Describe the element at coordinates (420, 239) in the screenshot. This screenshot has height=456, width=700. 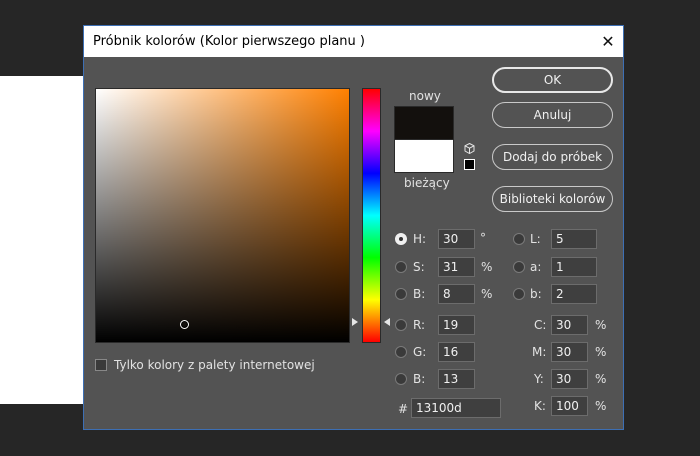
I see `hue-label: H:` at that location.